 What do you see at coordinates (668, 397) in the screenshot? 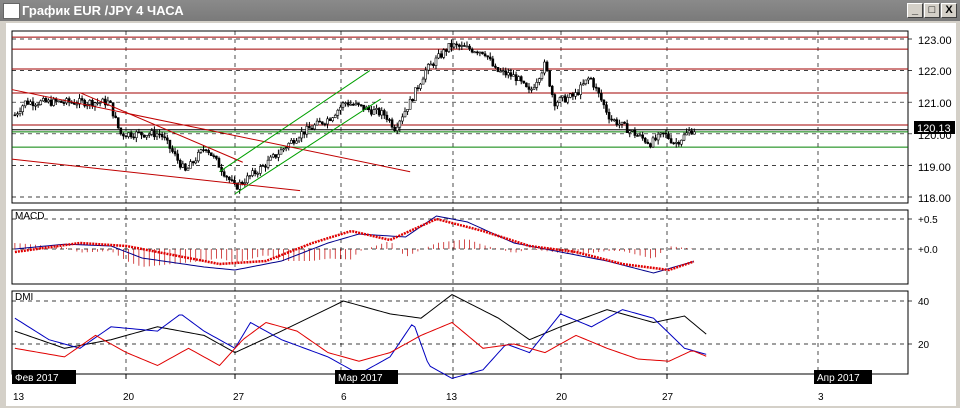
I see `day-label: 27` at bounding box center [668, 397].